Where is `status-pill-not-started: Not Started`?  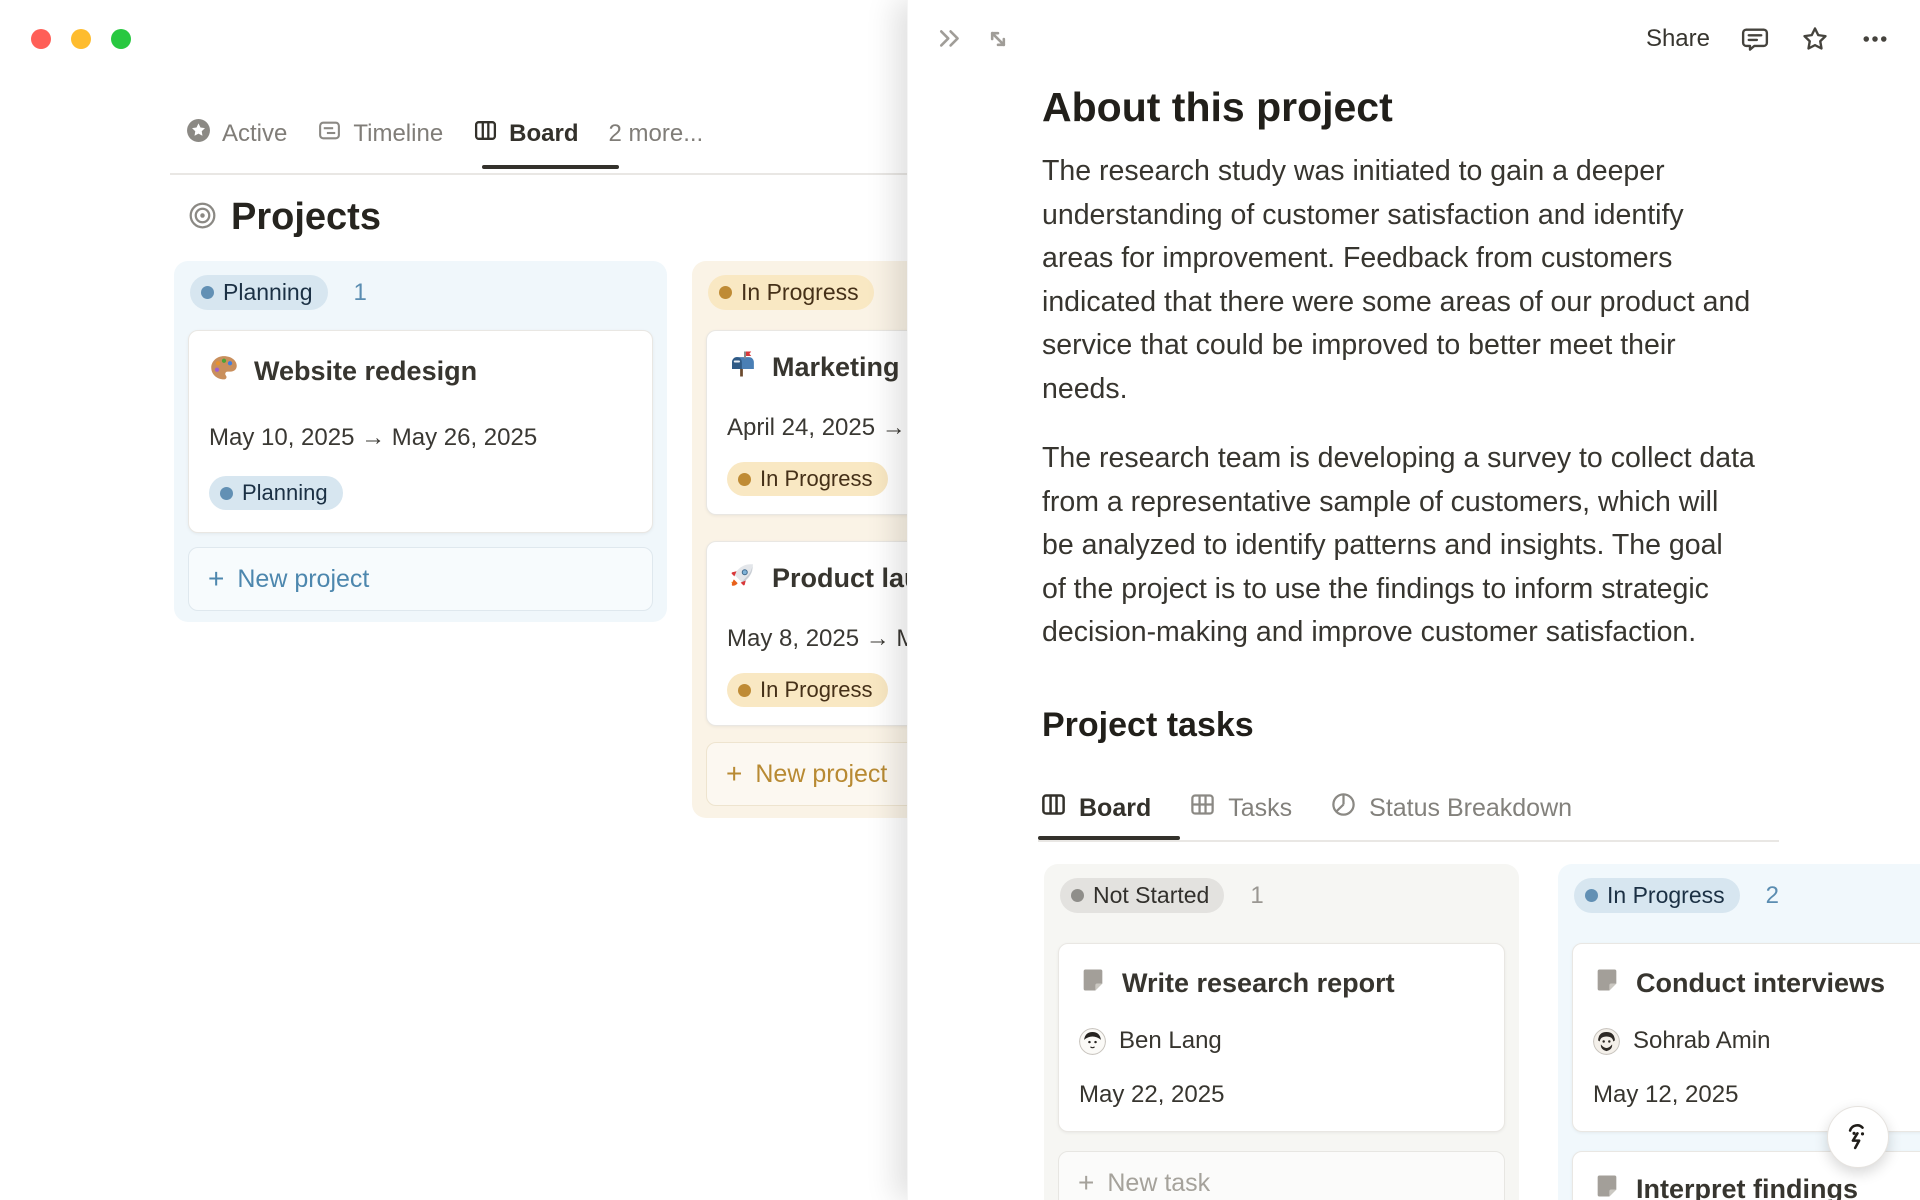
status-pill-not-started: Not Started is located at coordinates (1142, 895).